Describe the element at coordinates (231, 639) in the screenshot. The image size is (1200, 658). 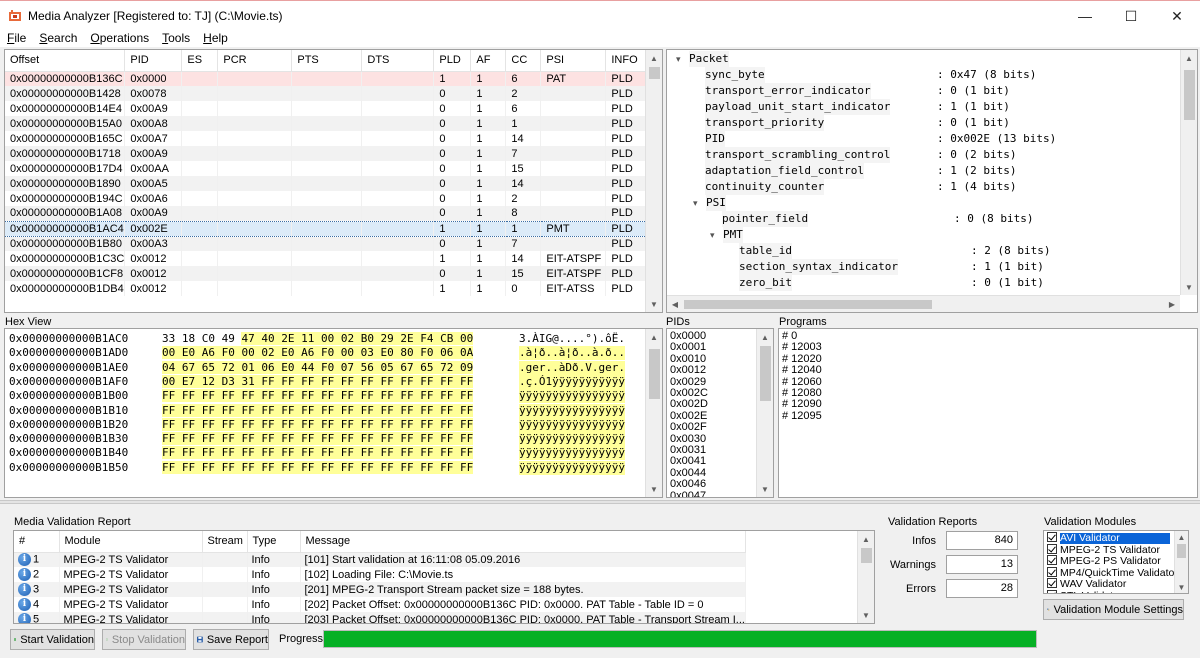
I see `save-report-button: Save Report` at that location.